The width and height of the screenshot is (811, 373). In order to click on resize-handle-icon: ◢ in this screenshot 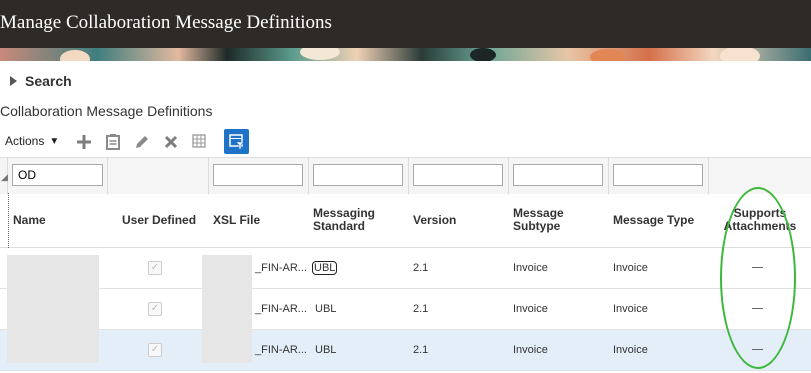, I will do `click(4, 177)`.